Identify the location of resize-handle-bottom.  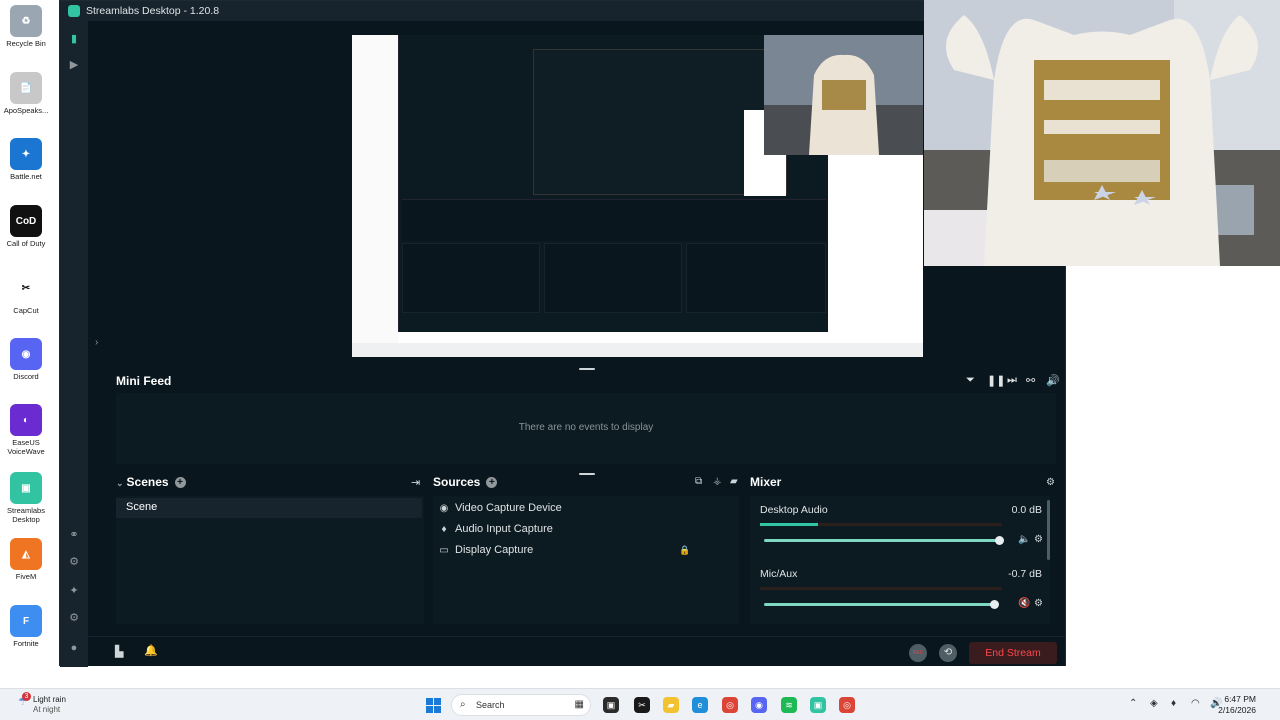
(587, 474).